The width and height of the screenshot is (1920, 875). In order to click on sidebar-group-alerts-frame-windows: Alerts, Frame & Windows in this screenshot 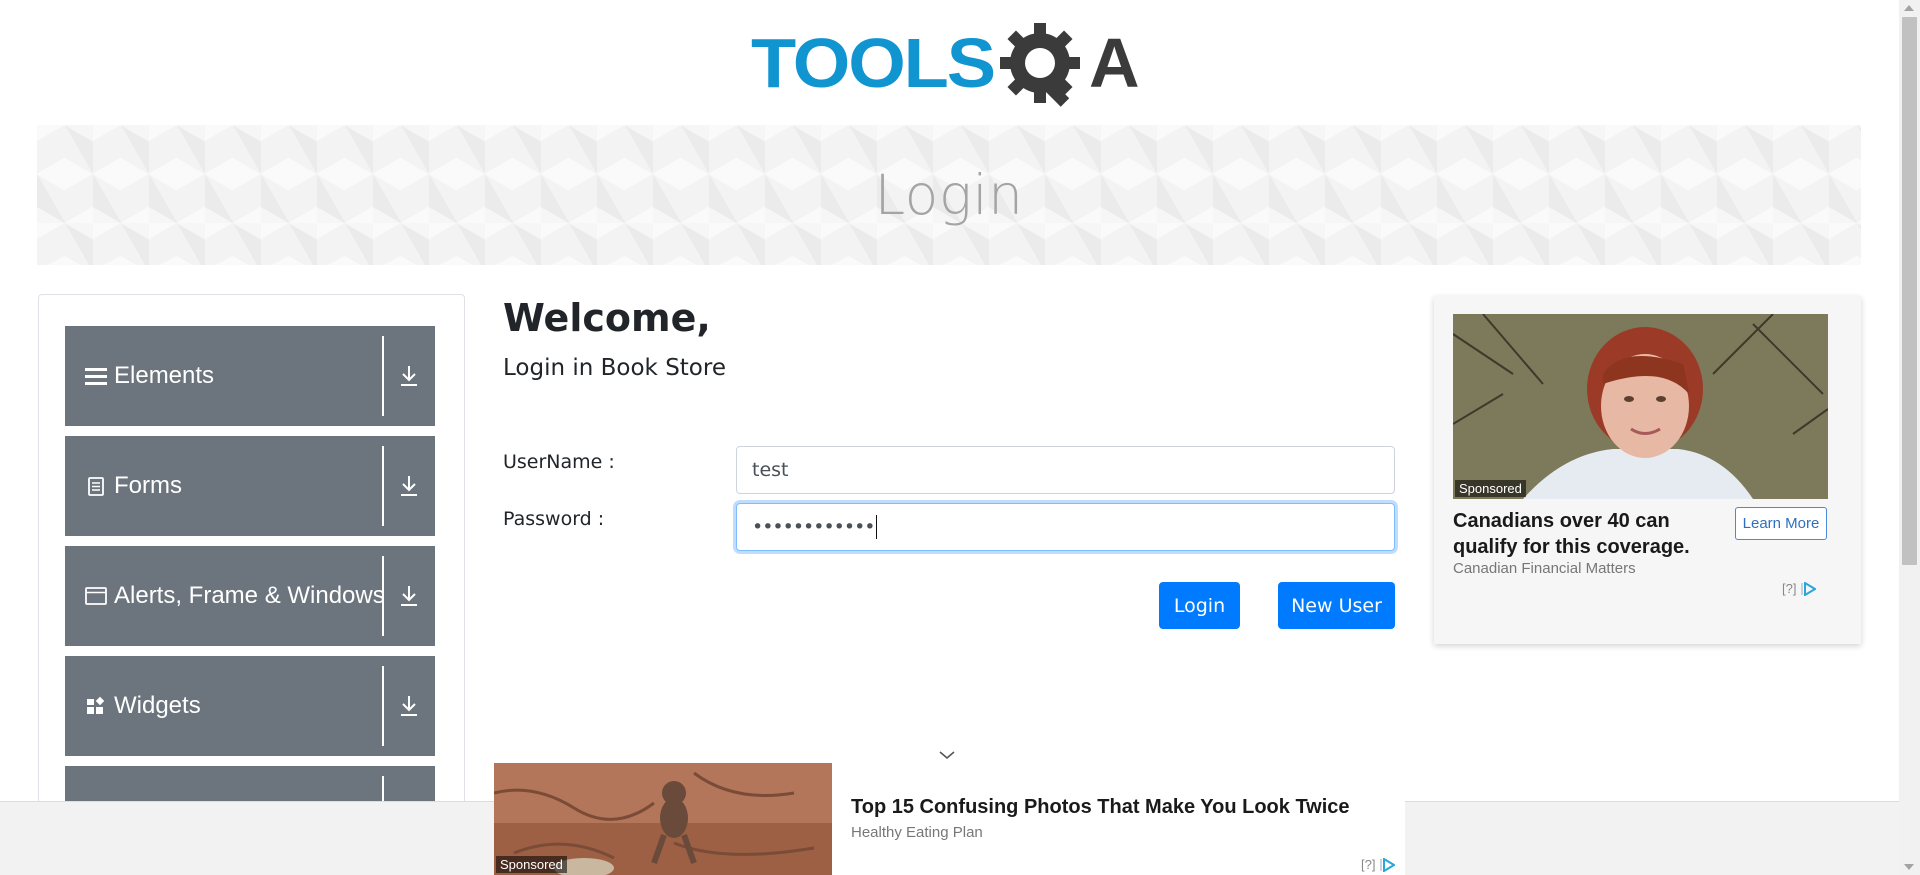, I will do `click(250, 596)`.